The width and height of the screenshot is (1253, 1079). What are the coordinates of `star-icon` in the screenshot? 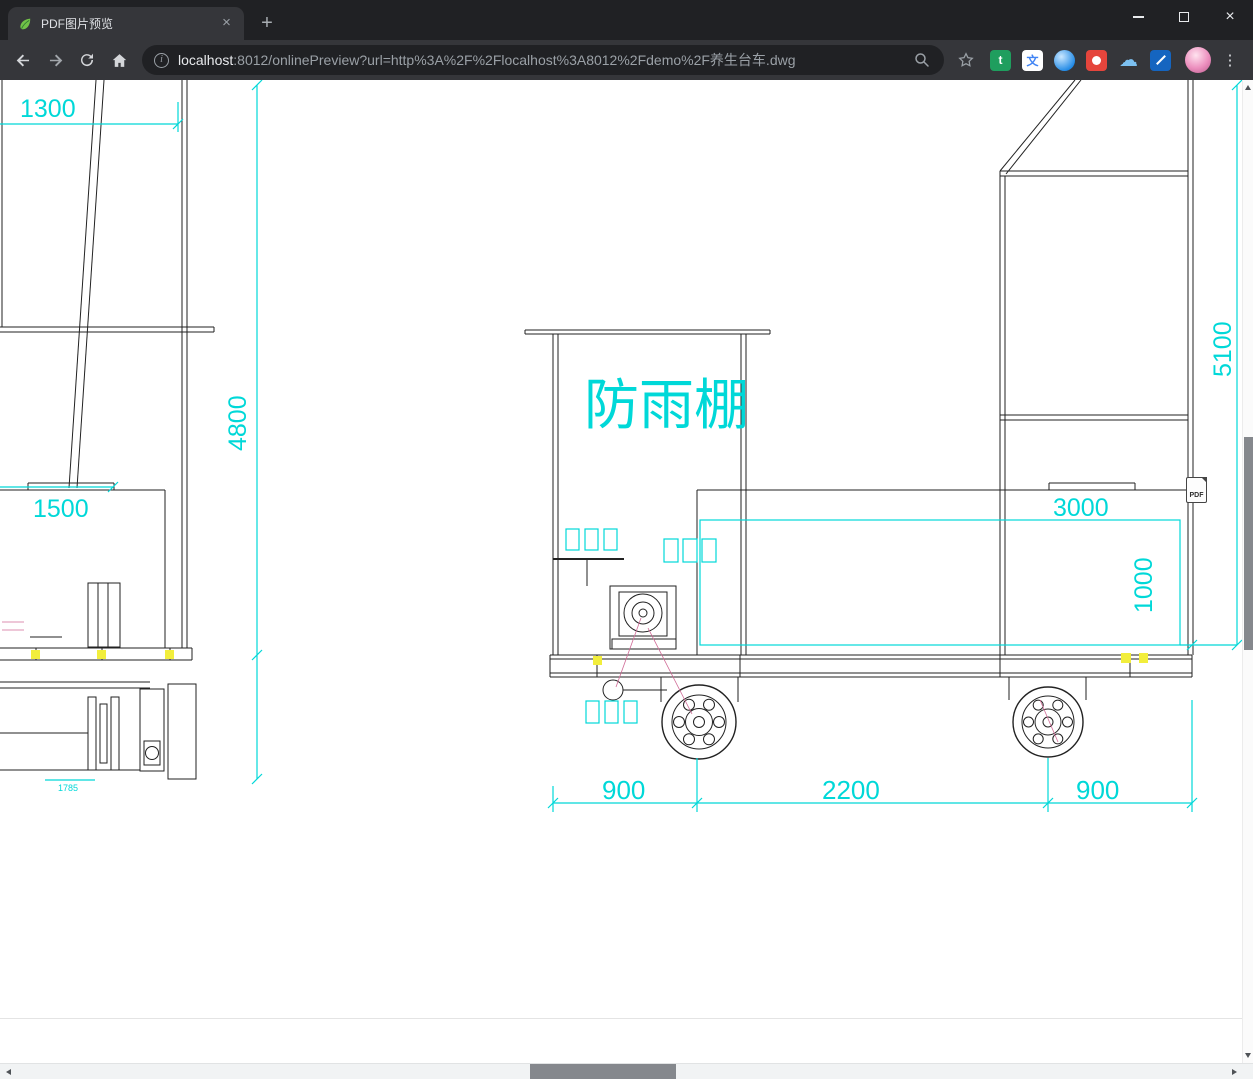 It's located at (966, 59).